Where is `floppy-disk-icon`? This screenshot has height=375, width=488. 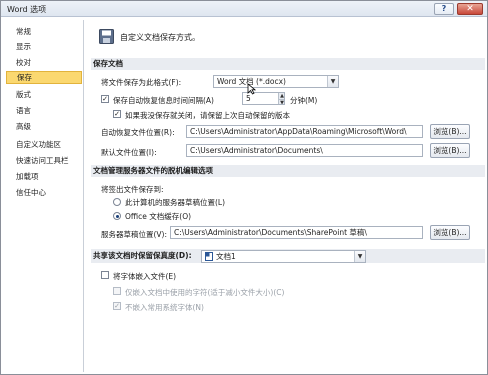 floppy-disk-icon is located at coordinates (106, 36).